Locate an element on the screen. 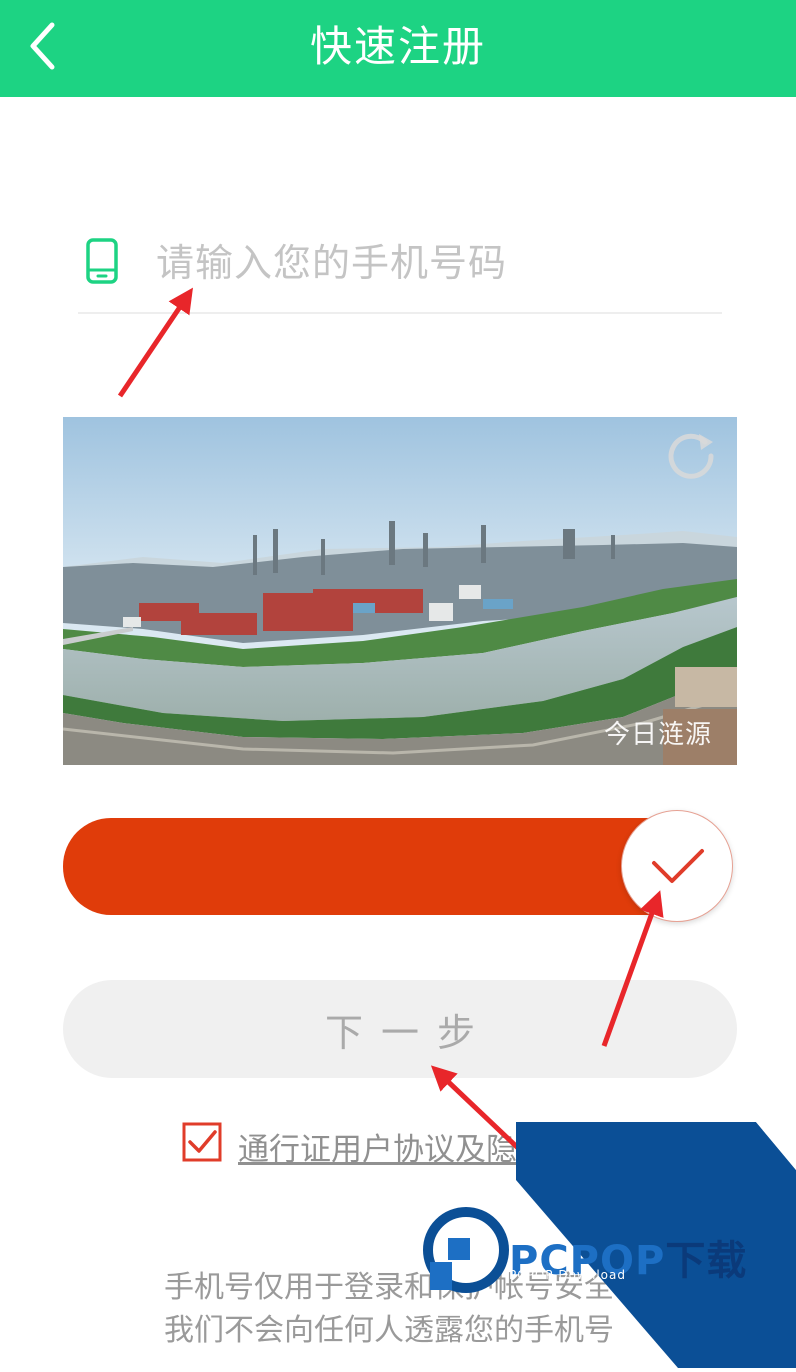  privacy-note-line-2: 我们不会向任何人透露您的手机号 is located at coordinates (389, 1330).